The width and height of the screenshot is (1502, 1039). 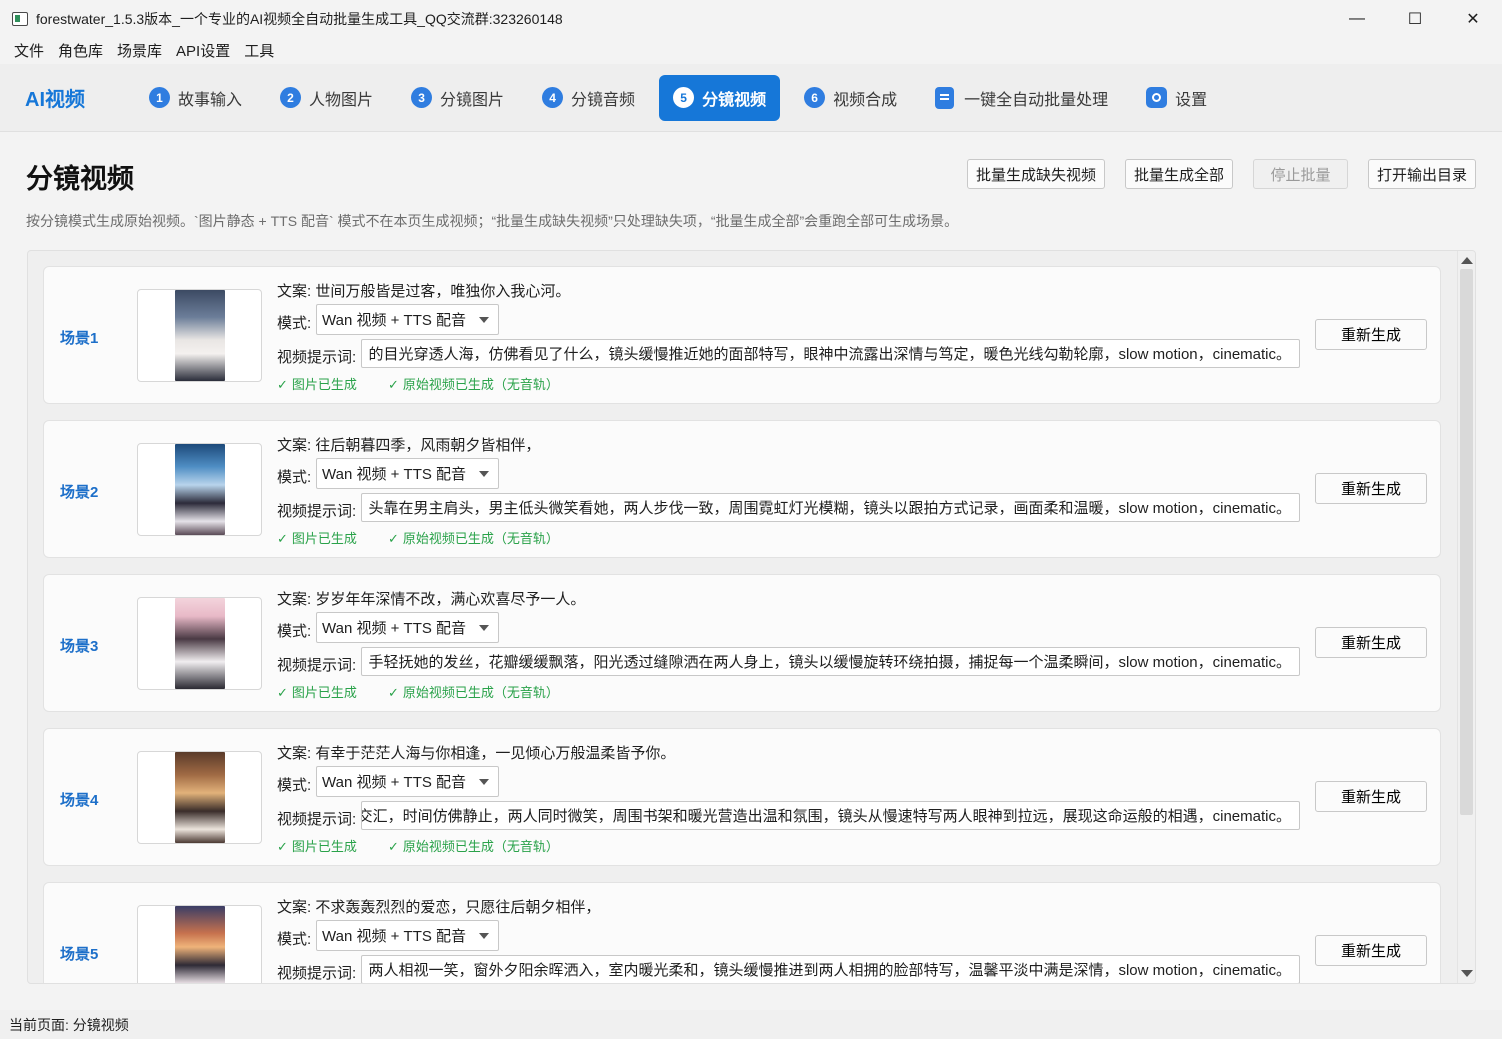 I want to click on tab-label: 分镜音频, so click(x=603, y=100).